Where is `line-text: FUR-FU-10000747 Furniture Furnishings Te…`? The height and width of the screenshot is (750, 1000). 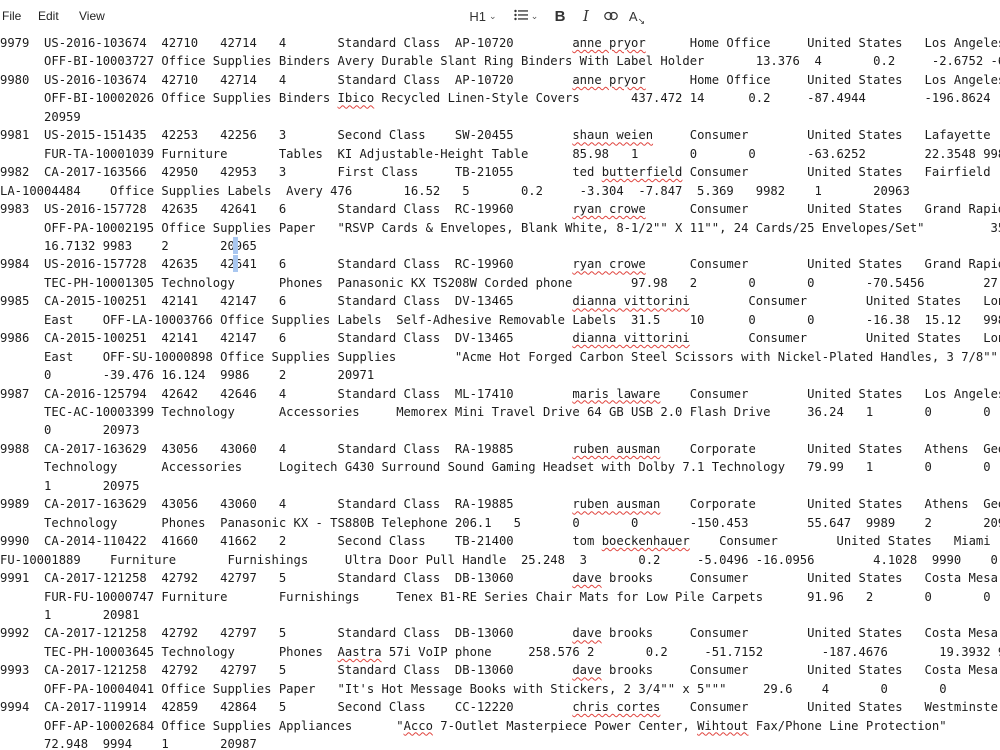
line-text: FUR-FU-10000747 Furniture Furnishings Te… is located at coordinates (500, 596).